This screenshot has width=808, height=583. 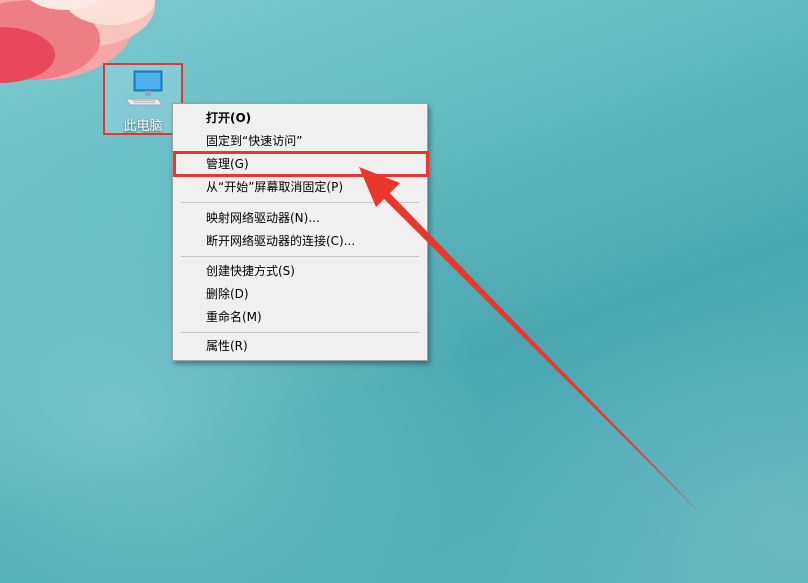 What do you see at coordinates (300, 346) in the screenshot?
I see `menu-item-properties: 属性(R)` at bounding box center [300, 346].